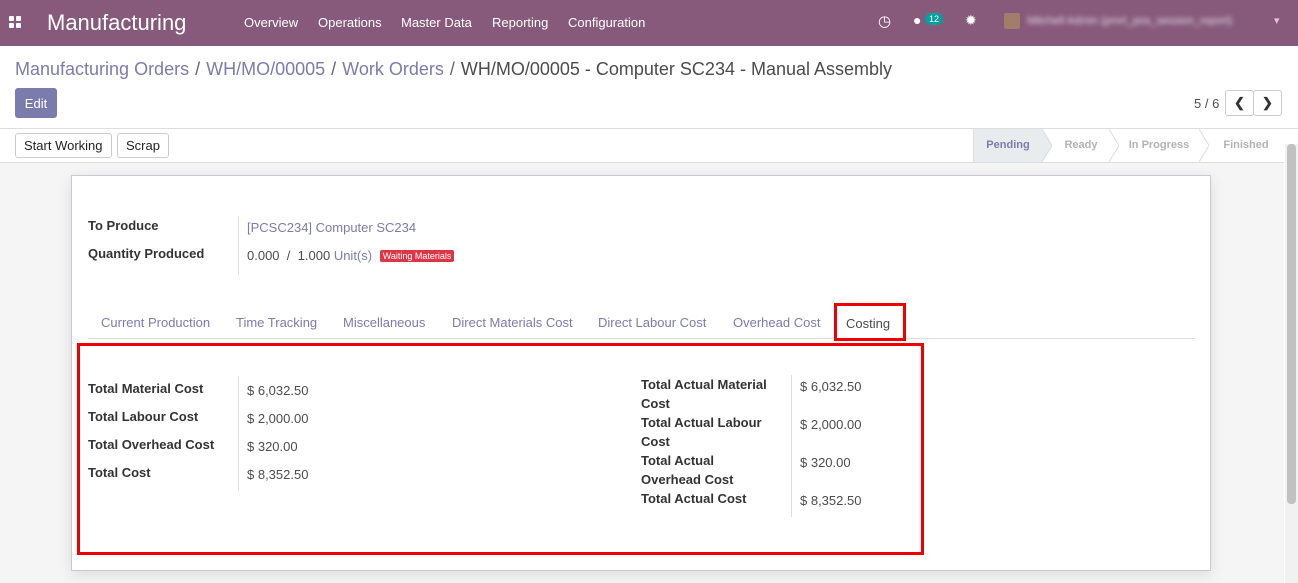 This screenshot has height=583, width=1298. I want to click on avatar, so click(1012, 21).